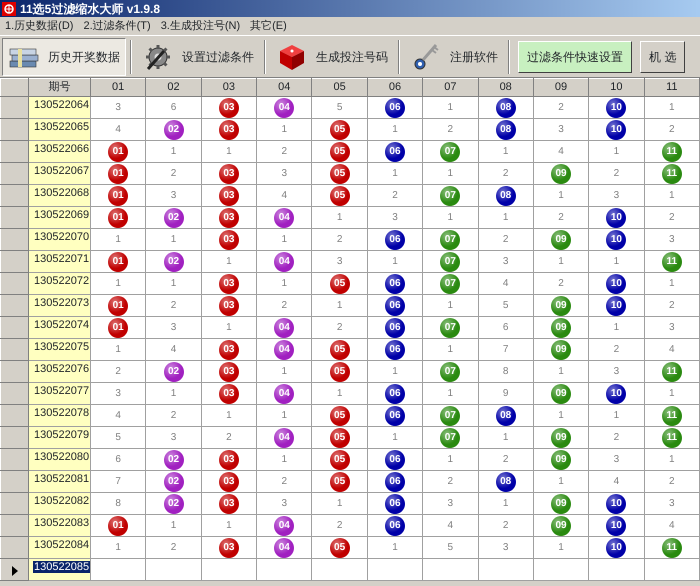  Describe the element at coordinates (118, 437) in the screenshot. I see `miss-count: 5` at that location.